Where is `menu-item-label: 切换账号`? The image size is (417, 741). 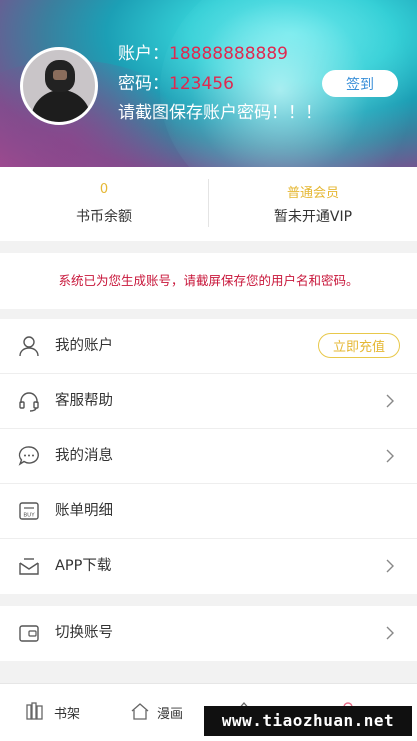 menu-item-label: 切换账号 is located at coordinates (84, 633).